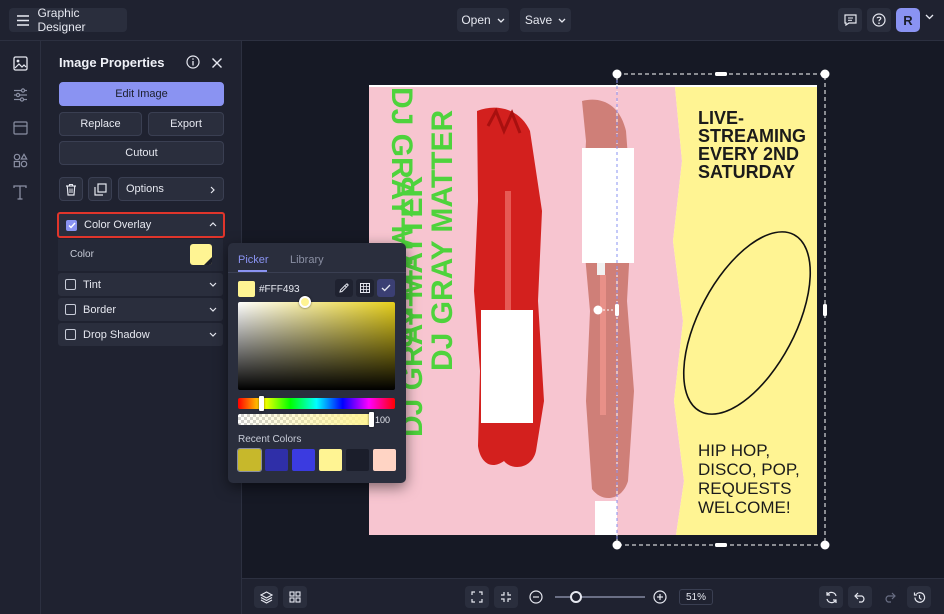  I want to click on info-button, so click(193, 64).